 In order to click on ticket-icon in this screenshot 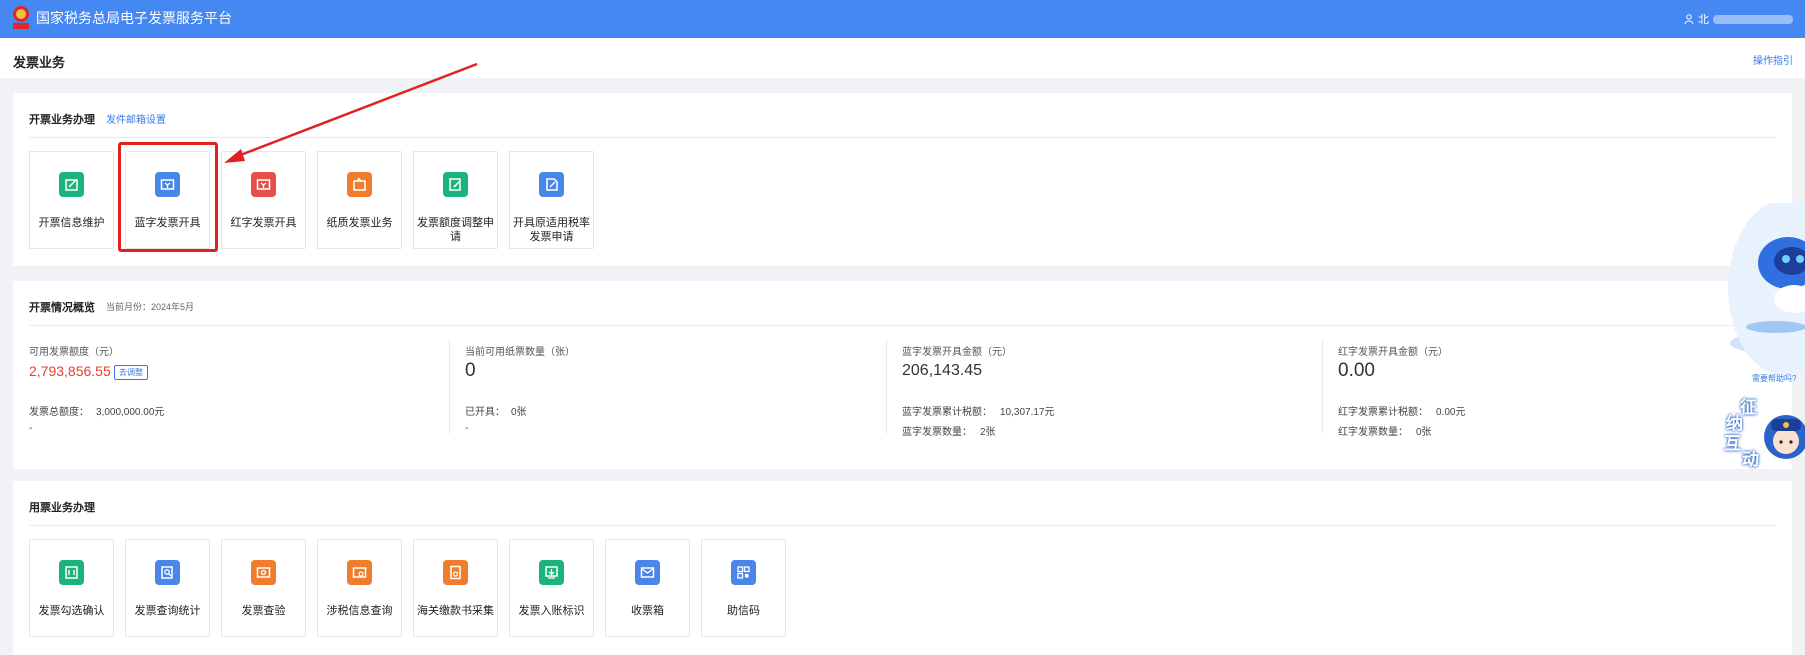, I will do `click(263, 184)`.